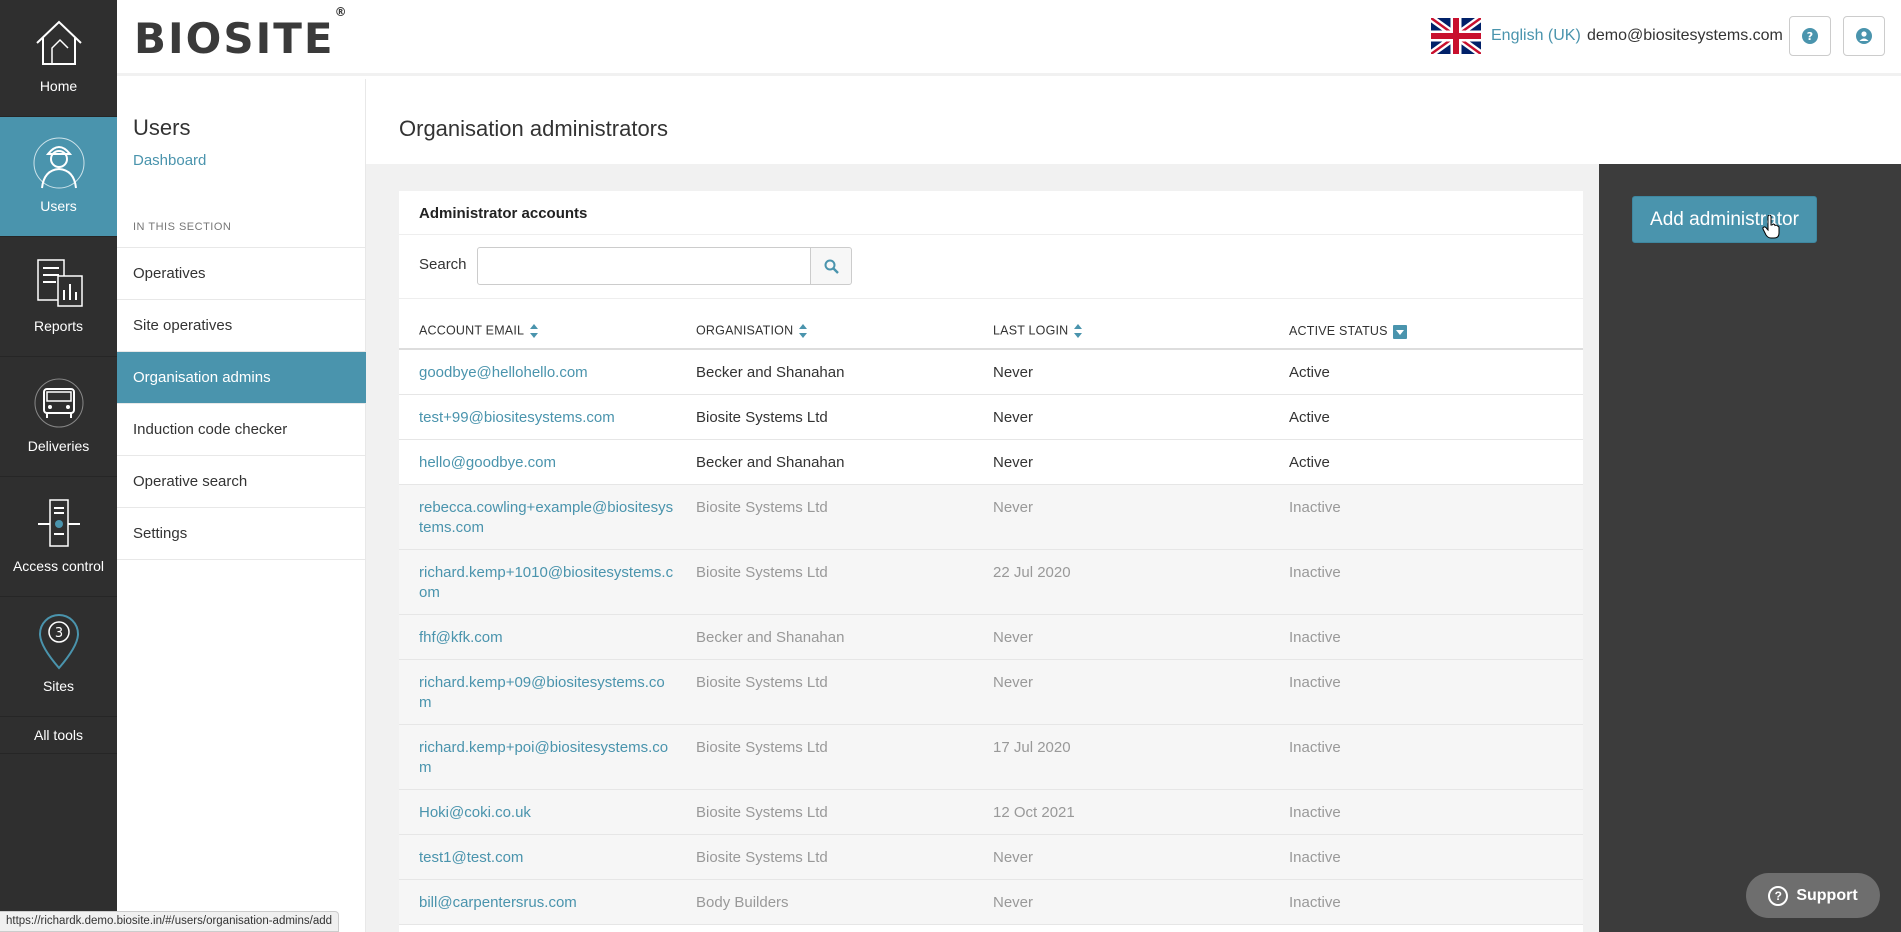 The width and height of the screenshot is (1901, 932). I want to click on biosite-logo: BIOSITE®, so click(240, 34).